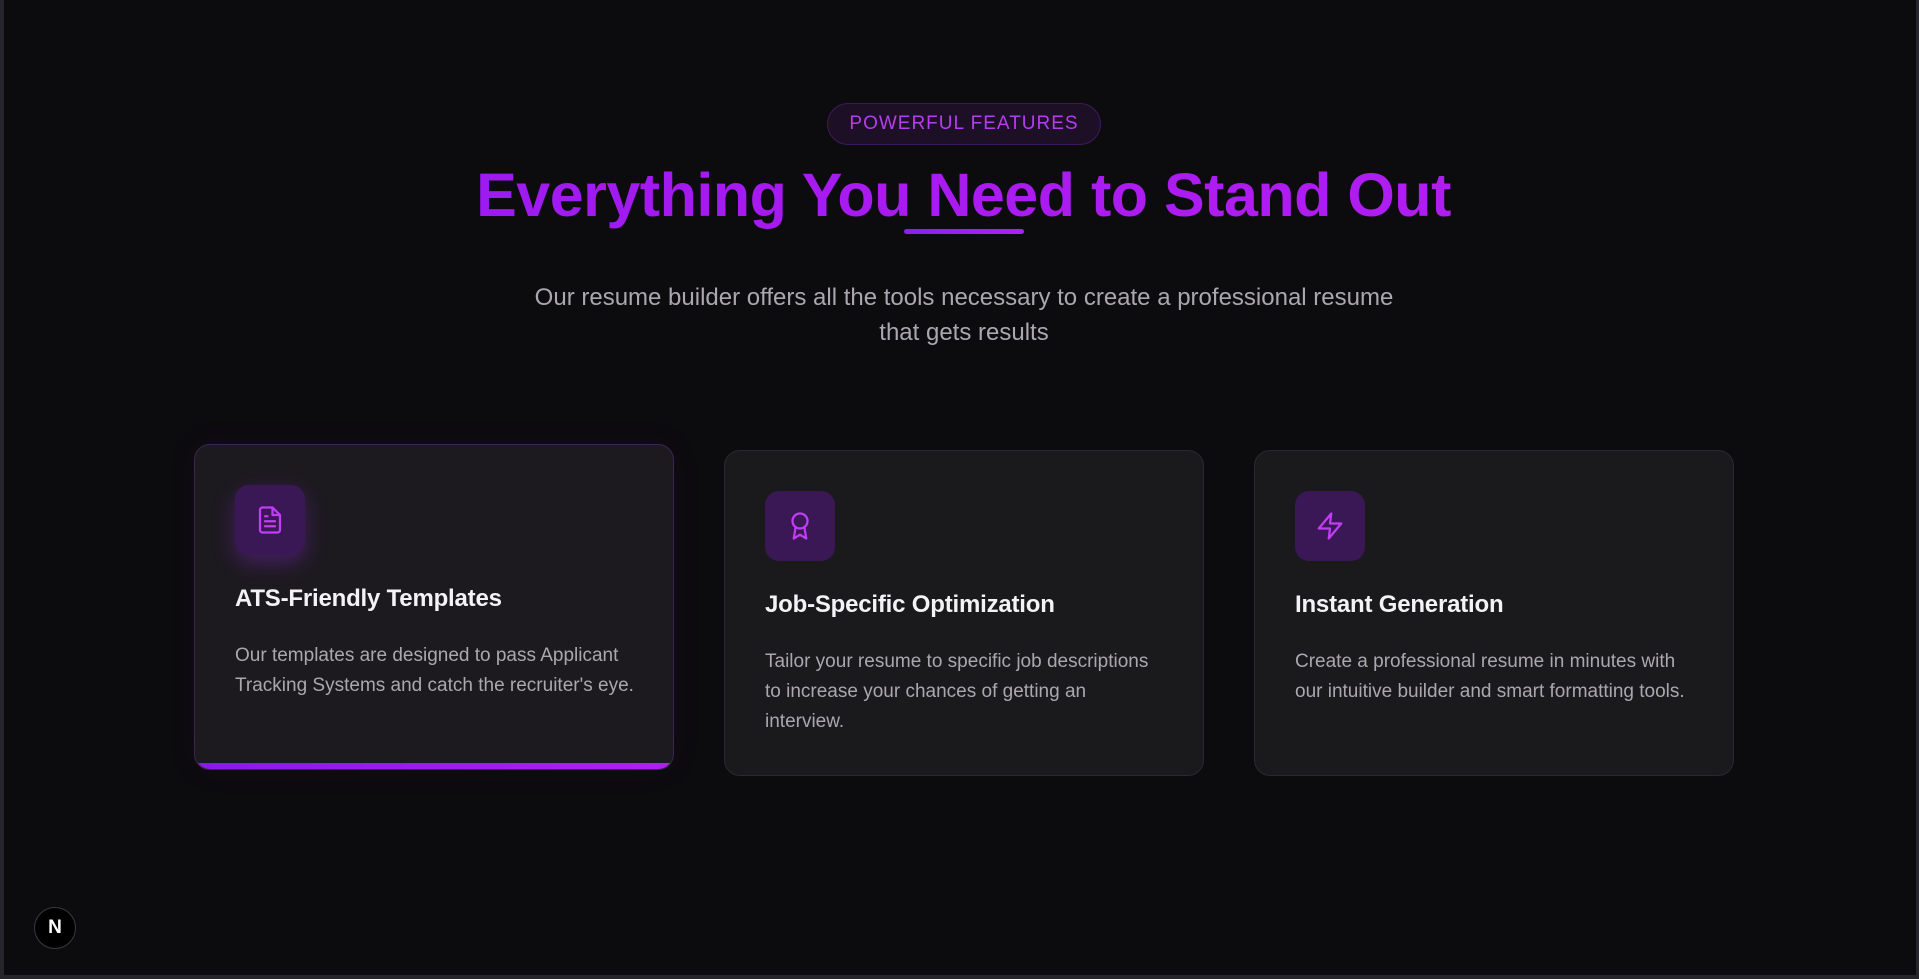 The image size is (1919, 979). I want to click on feature-title: Job-Specific Optimization, so click(910, 604).